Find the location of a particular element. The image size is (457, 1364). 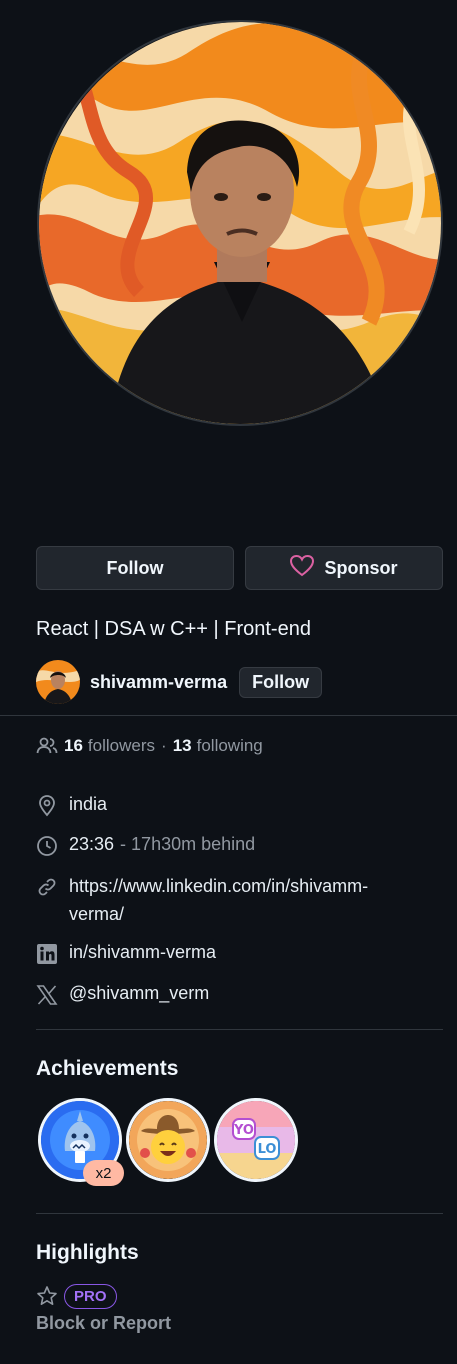

user-name: shivamm-verma is located at coordinates (158, 682).